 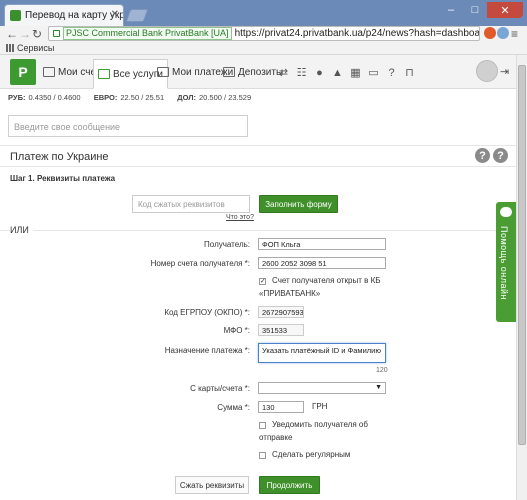 What do you see at coordinates (142, 97) in the screenshot?
I see `rate-eur: 22.50 / 25.51` at bounding box center [142, 97].